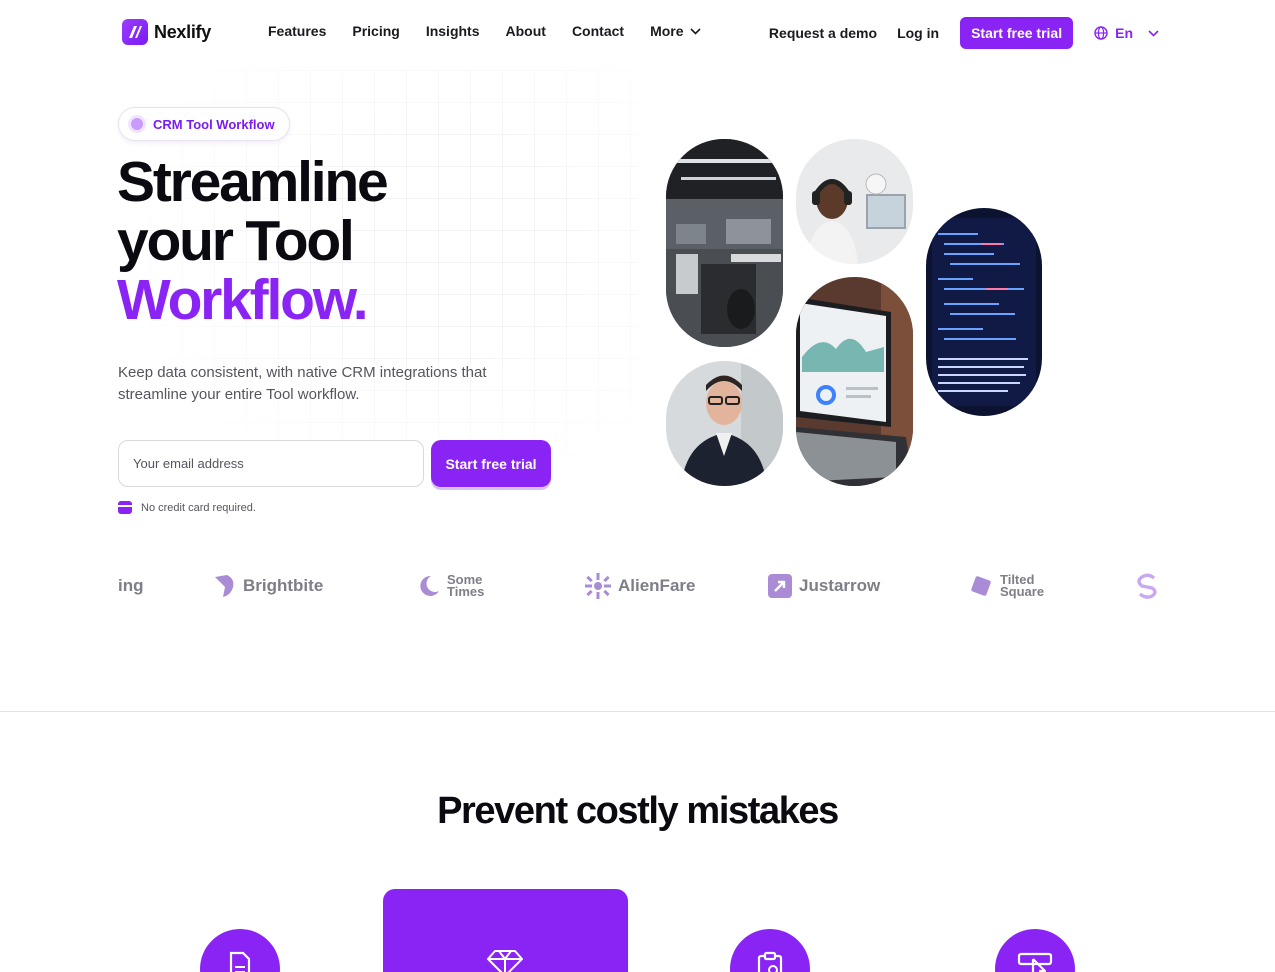 This screenshot has height=972, width=1275. What do you see at coordinates (453, 31) in the screenshot?
I see `nav-link-insights: Insights` at bounding box center [453, 31].